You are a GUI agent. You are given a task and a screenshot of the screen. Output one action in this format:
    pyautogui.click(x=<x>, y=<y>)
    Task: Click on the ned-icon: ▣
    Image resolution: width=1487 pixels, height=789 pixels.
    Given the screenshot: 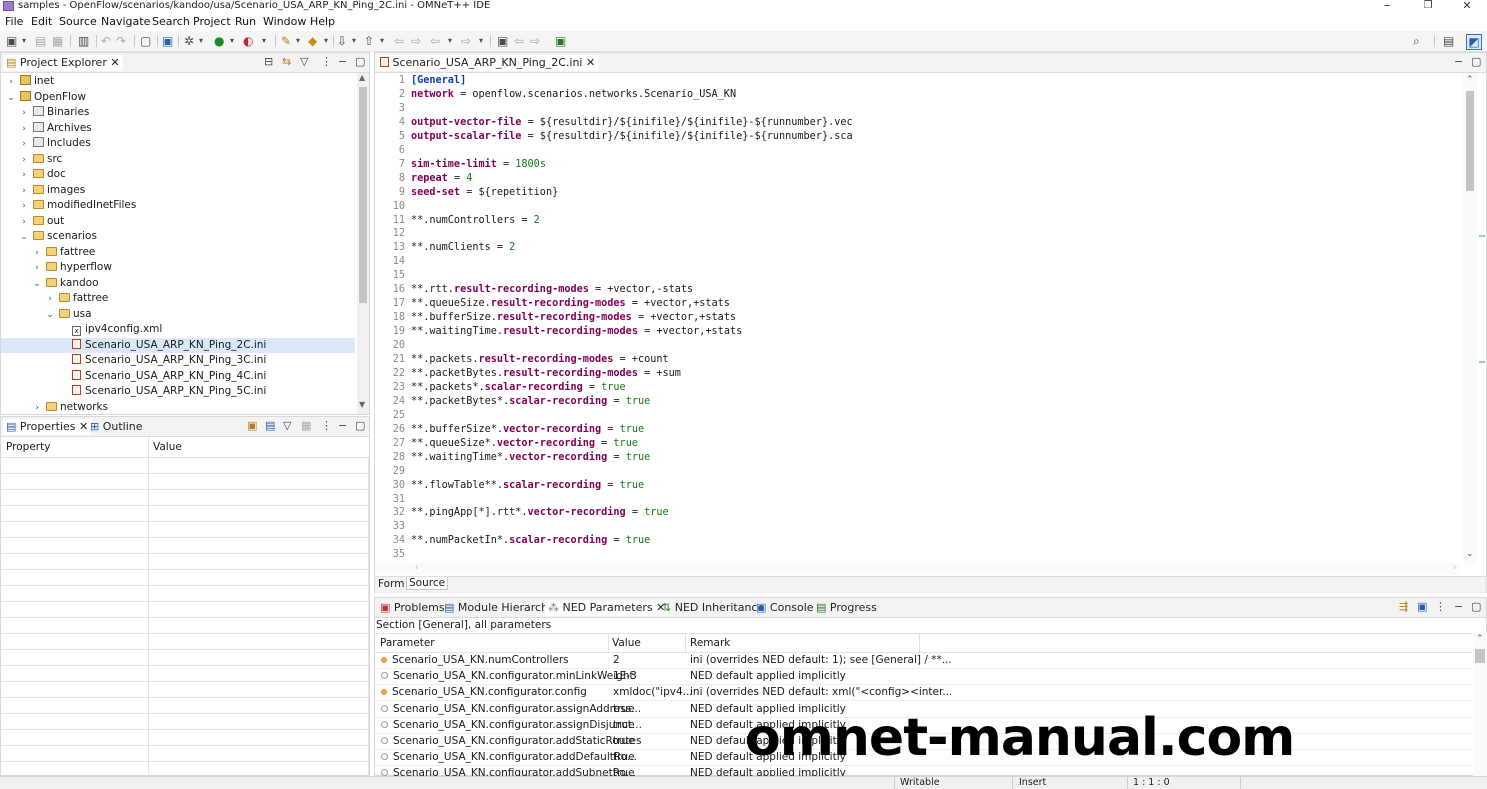 What is the action you would take?
    pyautogui.click(x=560, y=41)
    